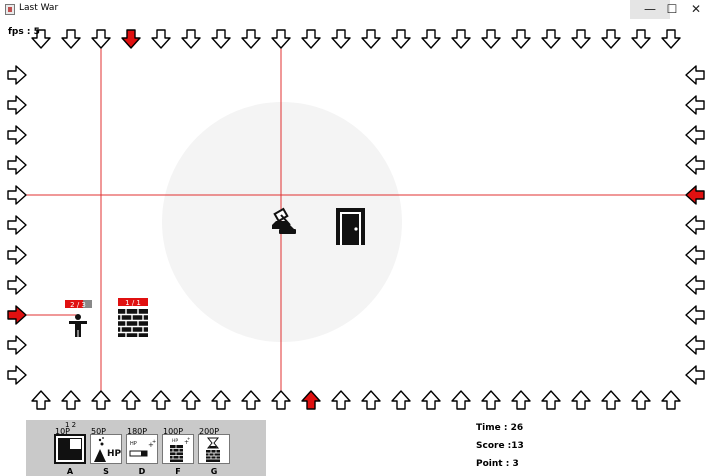 Image resolution: width=712 pixels, height=476 pixels. What do you see at coordinates (350, 226) in the screenshot?
I see `door-icon` at bounding box center [350, 226].